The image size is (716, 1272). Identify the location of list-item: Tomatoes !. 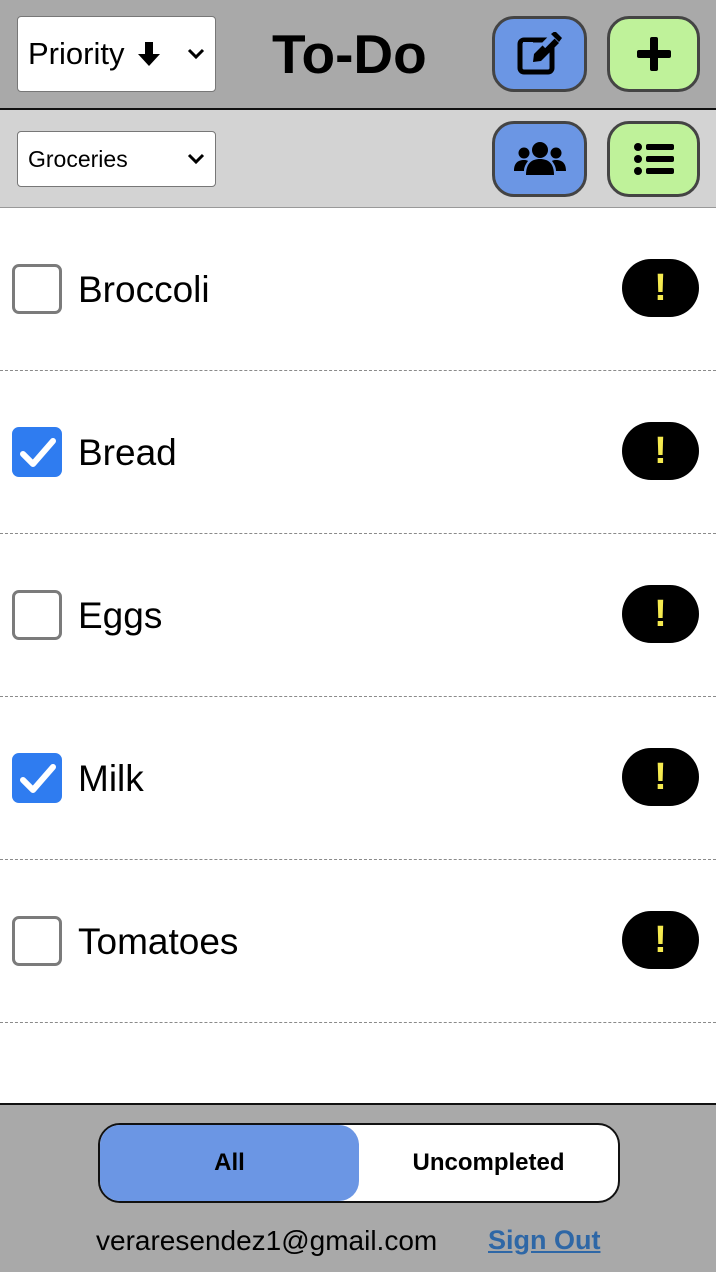
(358, 941).